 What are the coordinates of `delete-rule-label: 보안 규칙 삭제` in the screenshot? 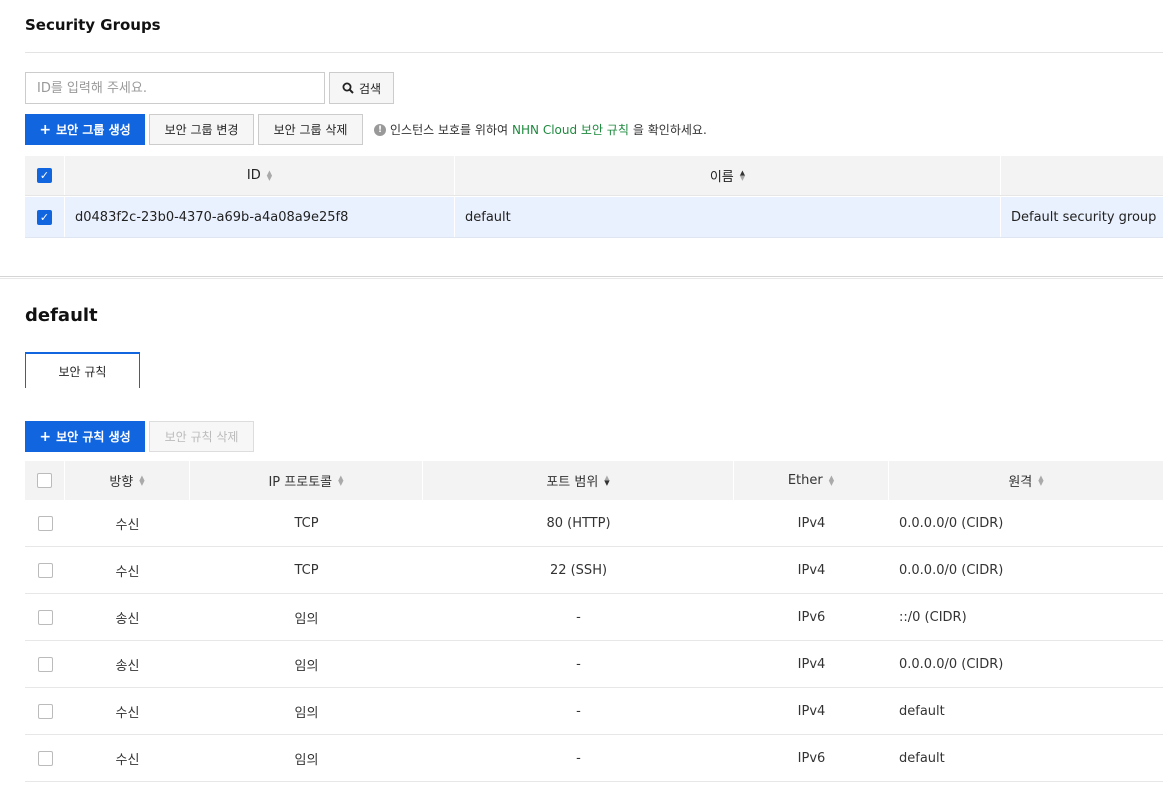 It's located at (201, 437).